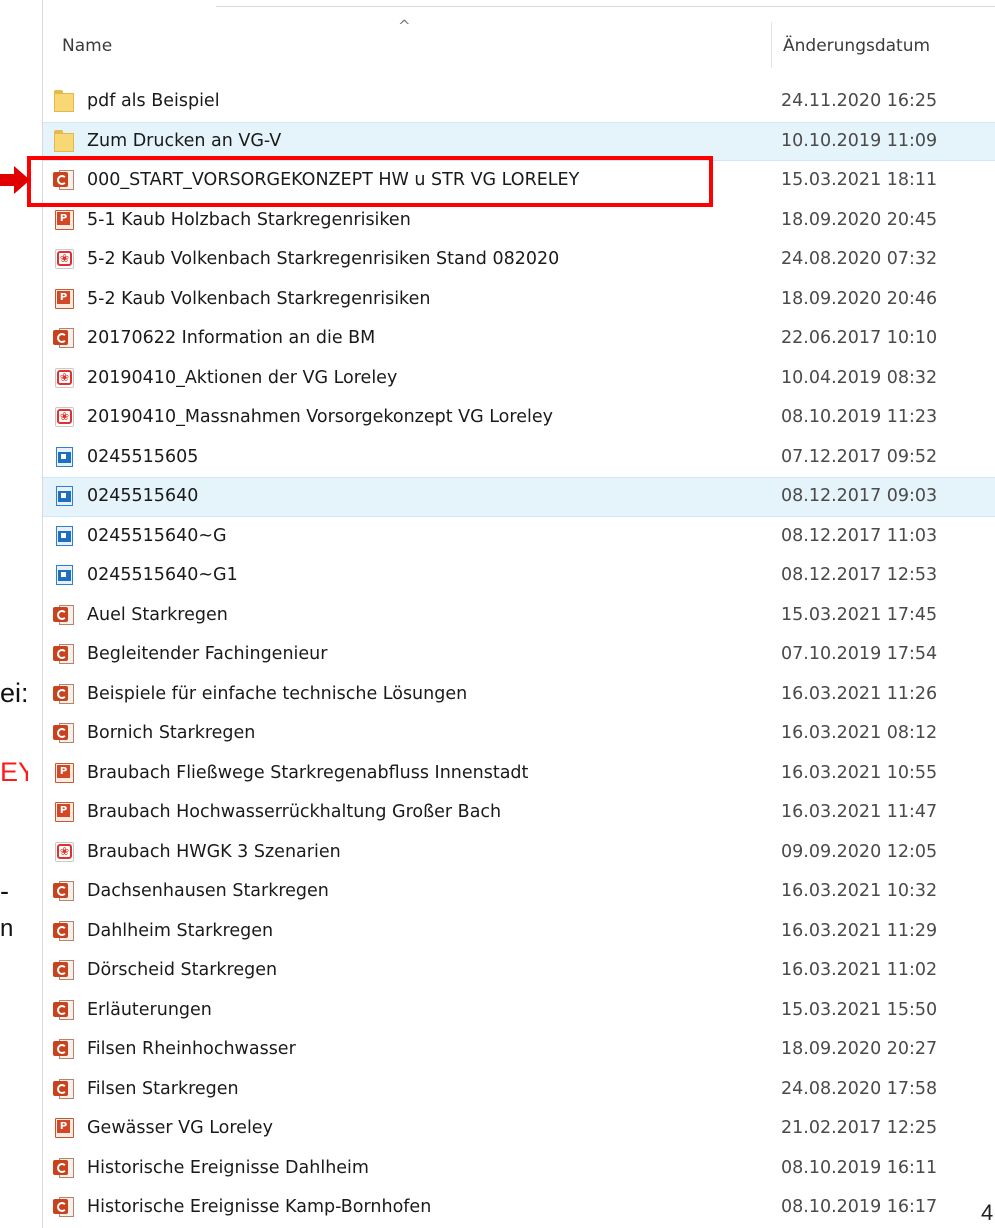  I want to click on file-name: Begleitender Fachingenieur, so click(207, 654).